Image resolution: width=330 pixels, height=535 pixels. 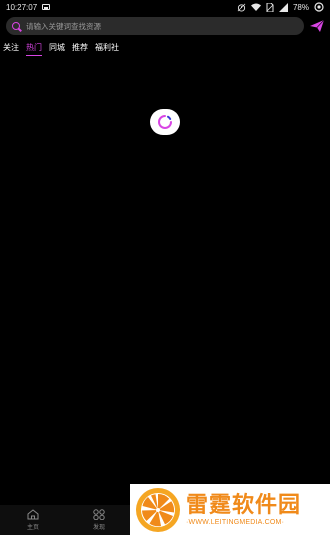 What do you see at coordinates (32, 528) in the screenshot?
I see `nav-home-label: 主页` at bounding box center [32, 528].